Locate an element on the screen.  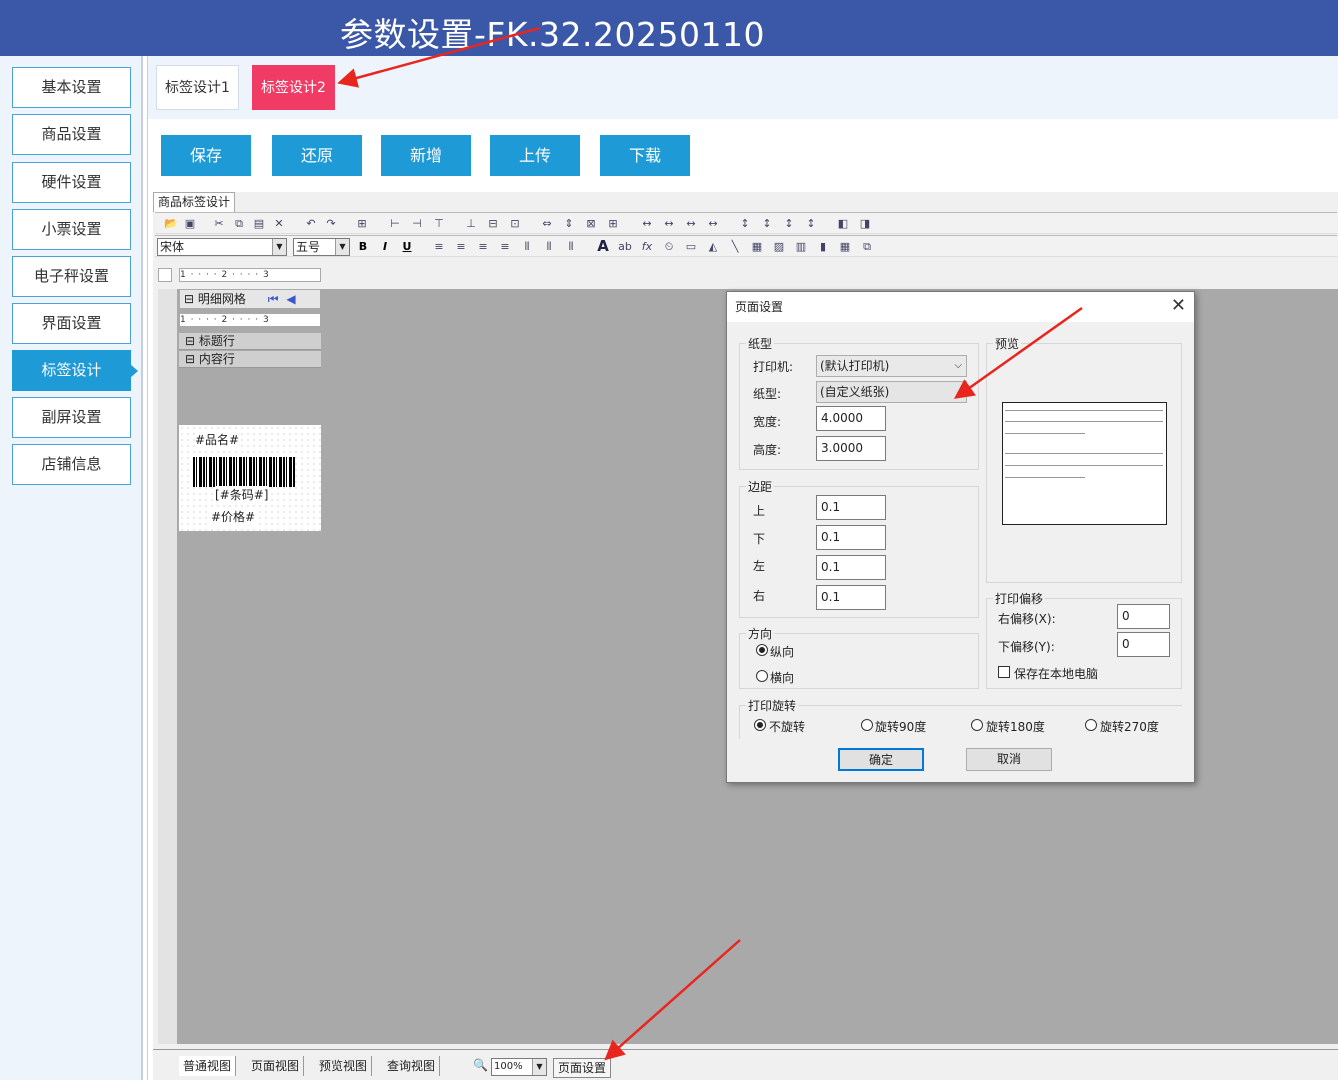
picture-icon: ▨ is located at coordinates (779, 246).